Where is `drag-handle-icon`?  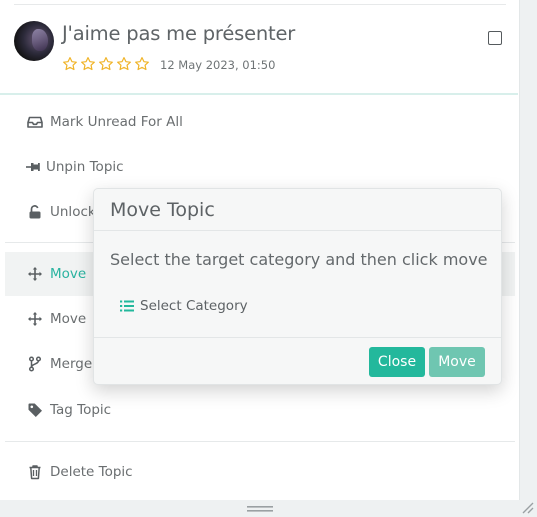
drag-handle-icon is located at coordinates (260, 509).